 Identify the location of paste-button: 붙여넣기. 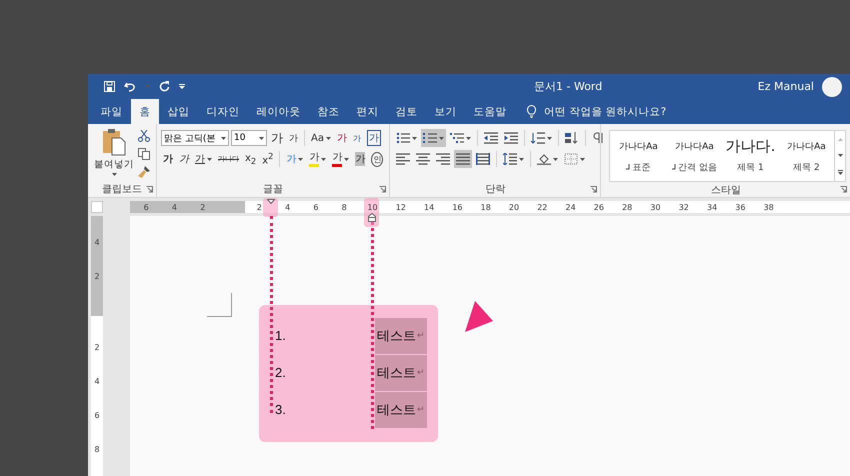
(114, 154).